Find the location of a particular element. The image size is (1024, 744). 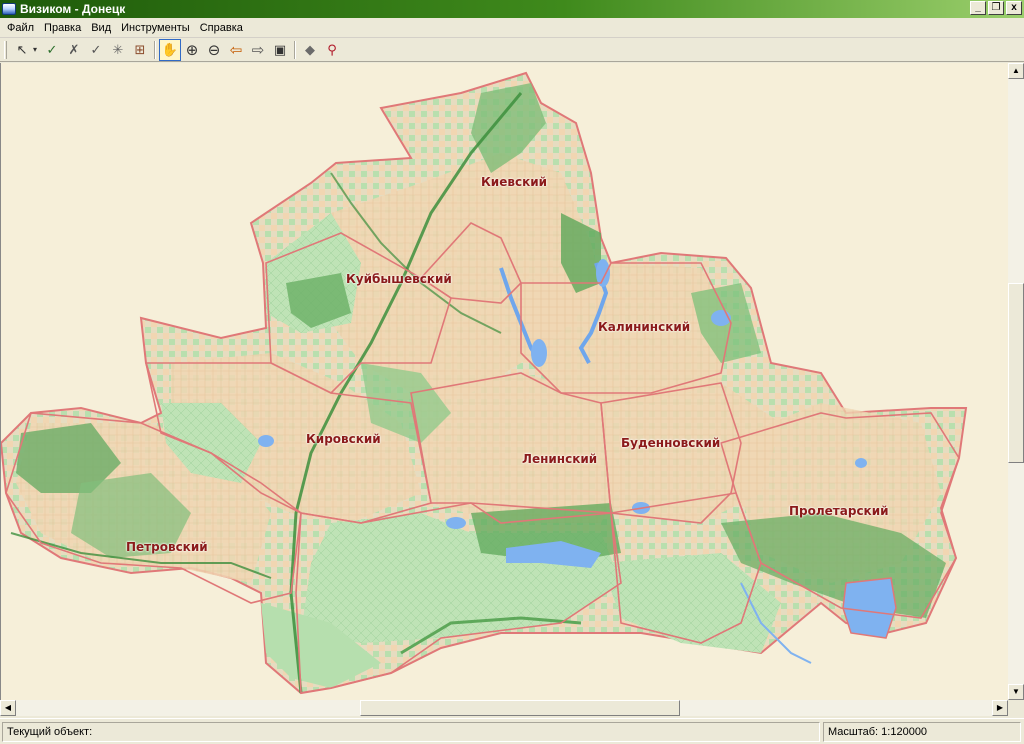

search-map-icon: ⚲ is located at coordinates (332, 50).